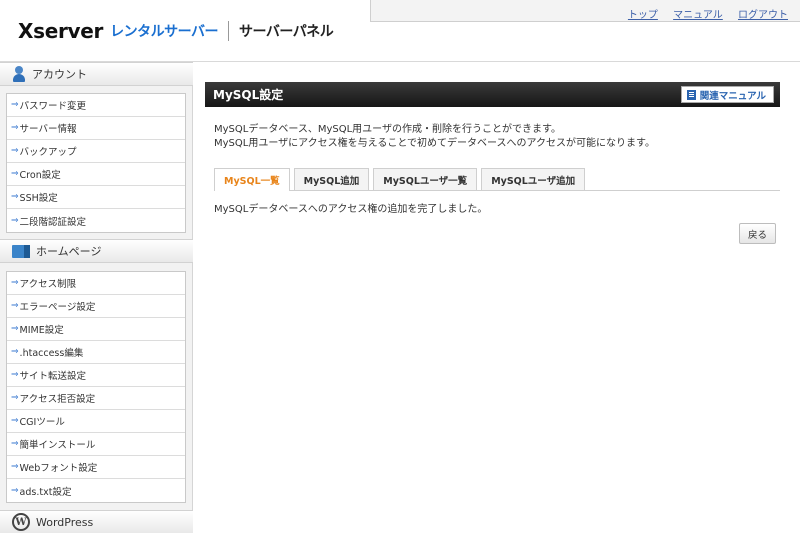 This screenshot has height=533, width=800. I want to click on sidebar-item-label: サイト転送設定, so click(53, 376).